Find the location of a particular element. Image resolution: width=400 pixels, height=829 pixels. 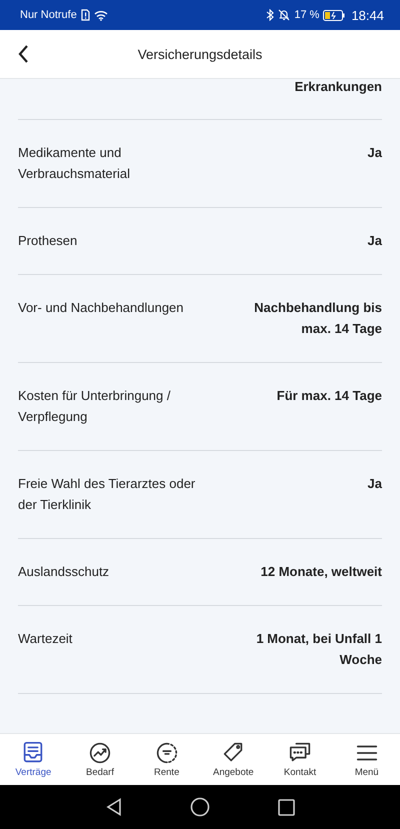

detail-value: 12 Monate, weltweit is located at coordinates (321, 572).